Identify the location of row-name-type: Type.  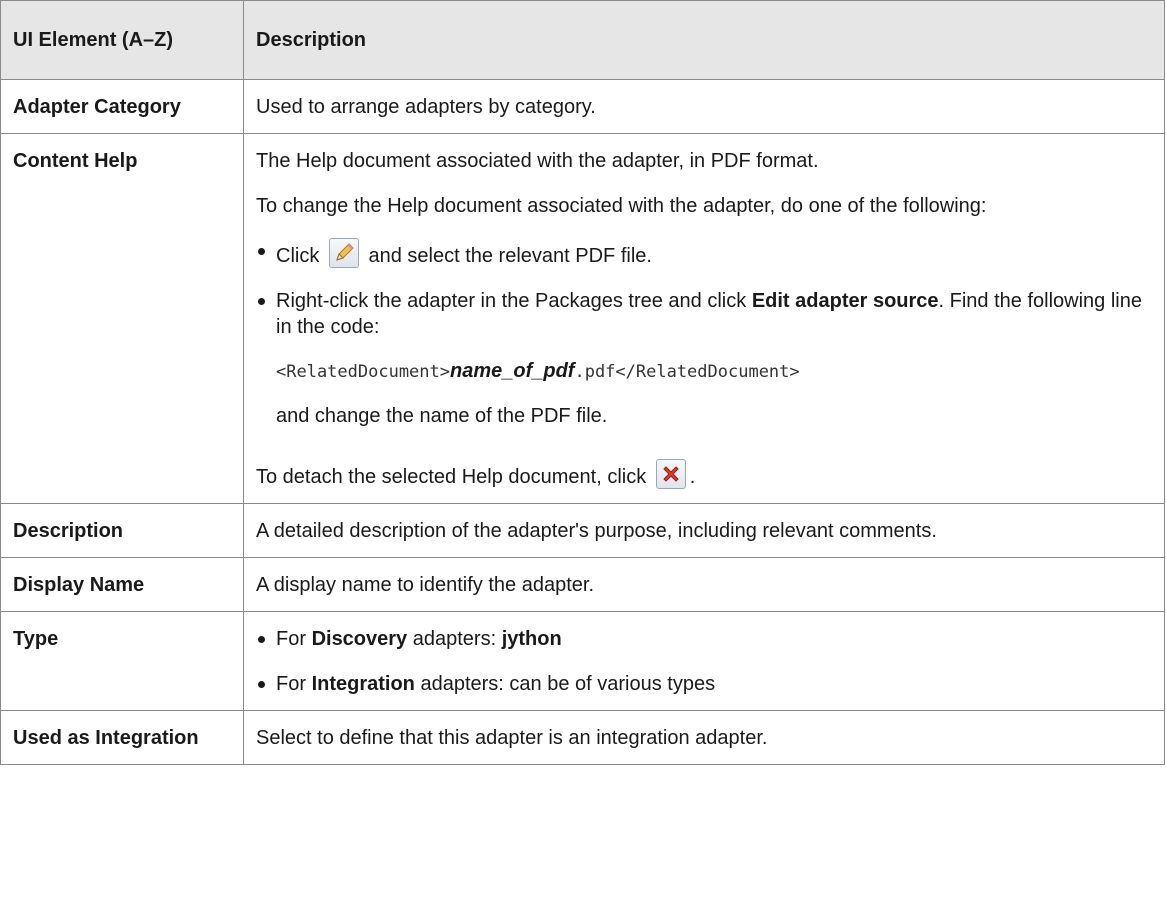
(122, 661).